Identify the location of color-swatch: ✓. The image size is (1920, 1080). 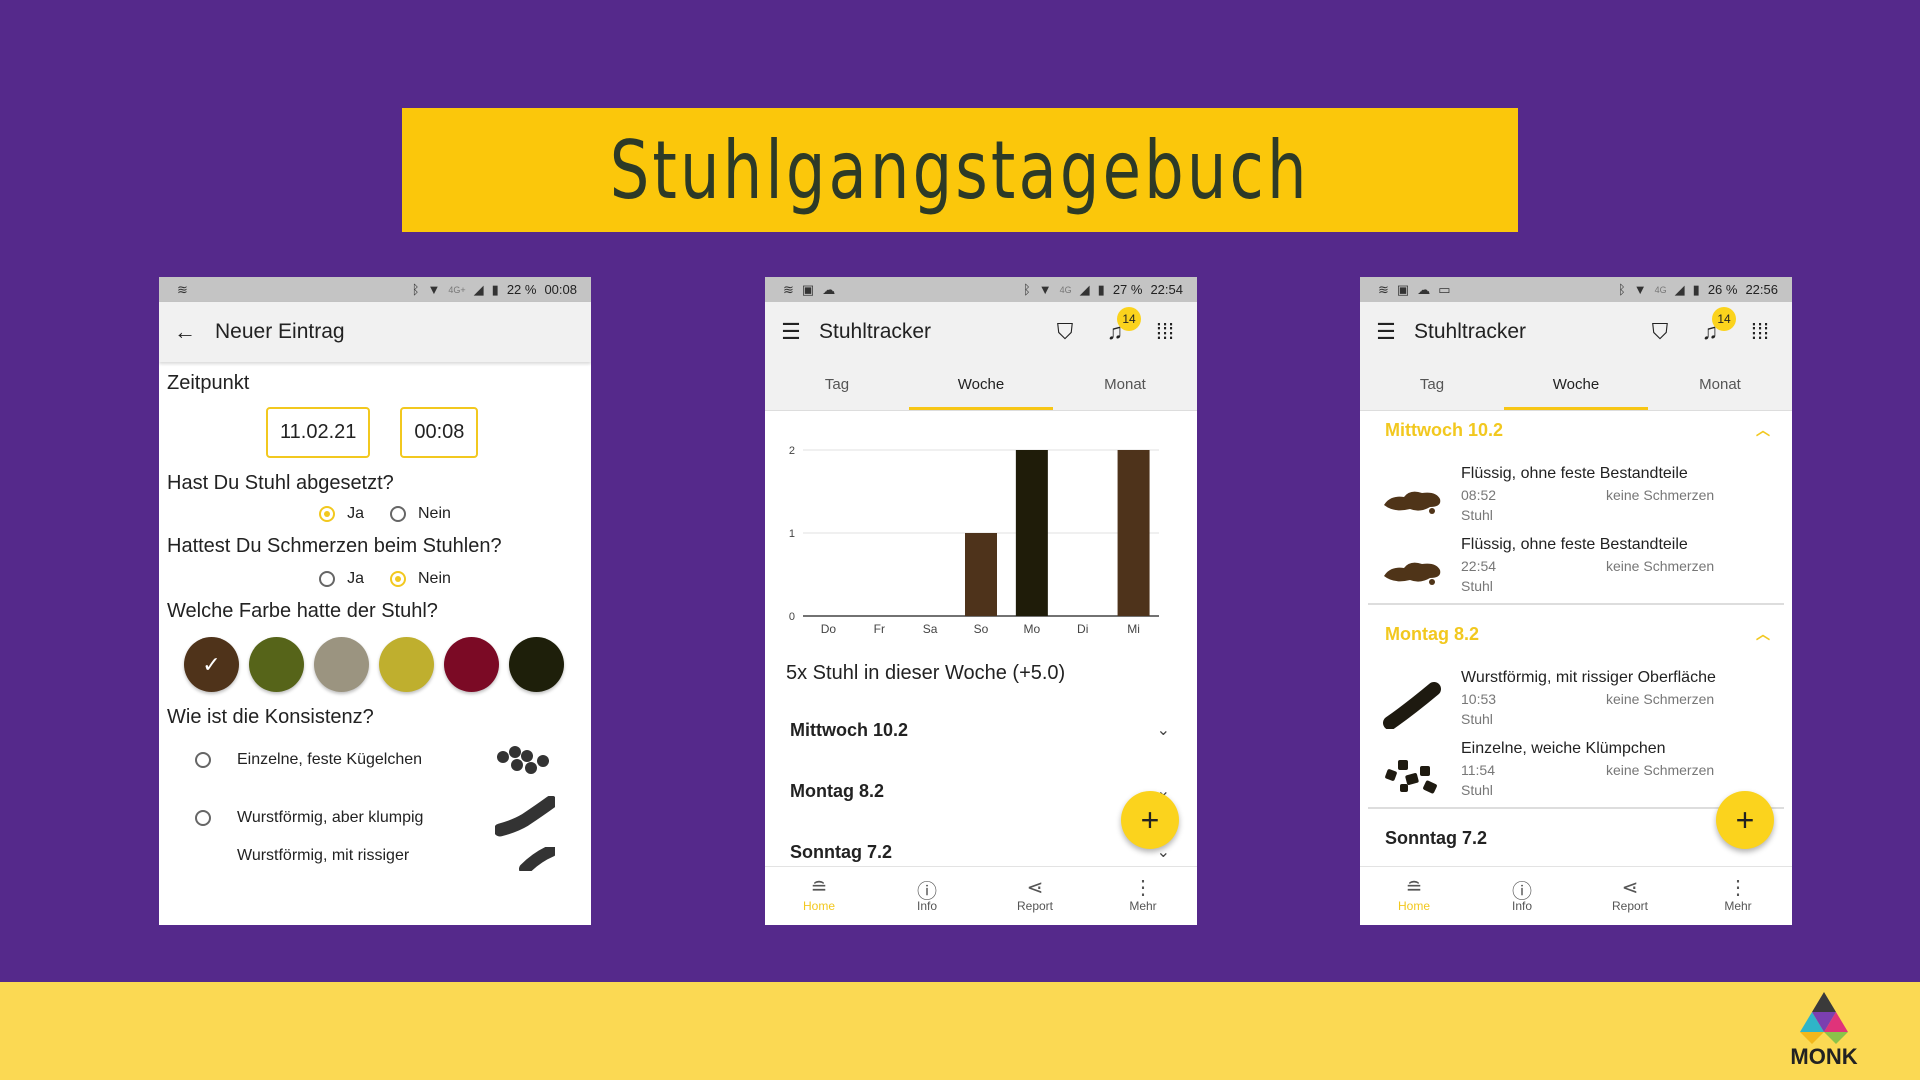
(211, 664).